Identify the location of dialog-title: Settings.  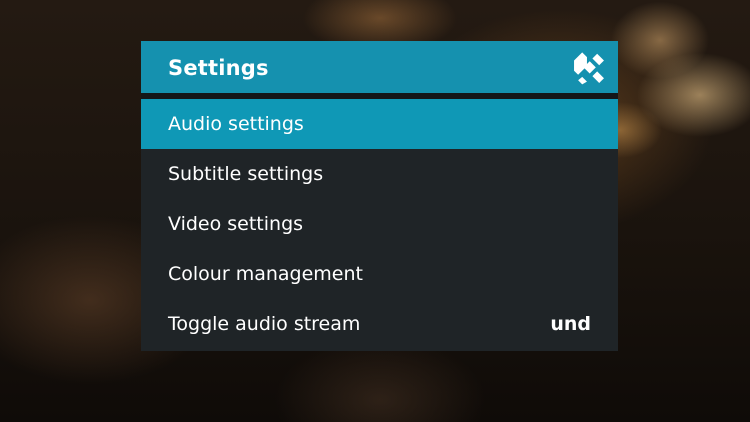
(218, 68).